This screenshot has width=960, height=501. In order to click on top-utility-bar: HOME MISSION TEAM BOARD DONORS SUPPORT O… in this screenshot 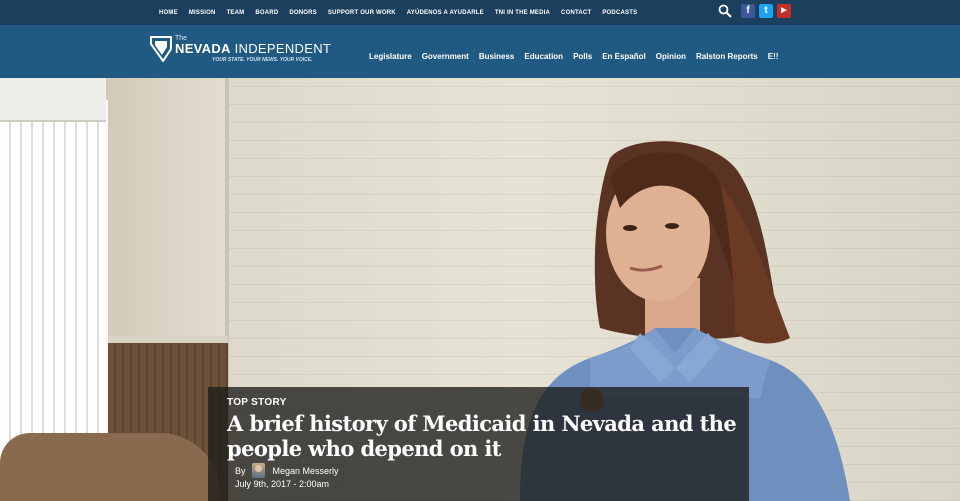, I will do `click(480, 12)`.